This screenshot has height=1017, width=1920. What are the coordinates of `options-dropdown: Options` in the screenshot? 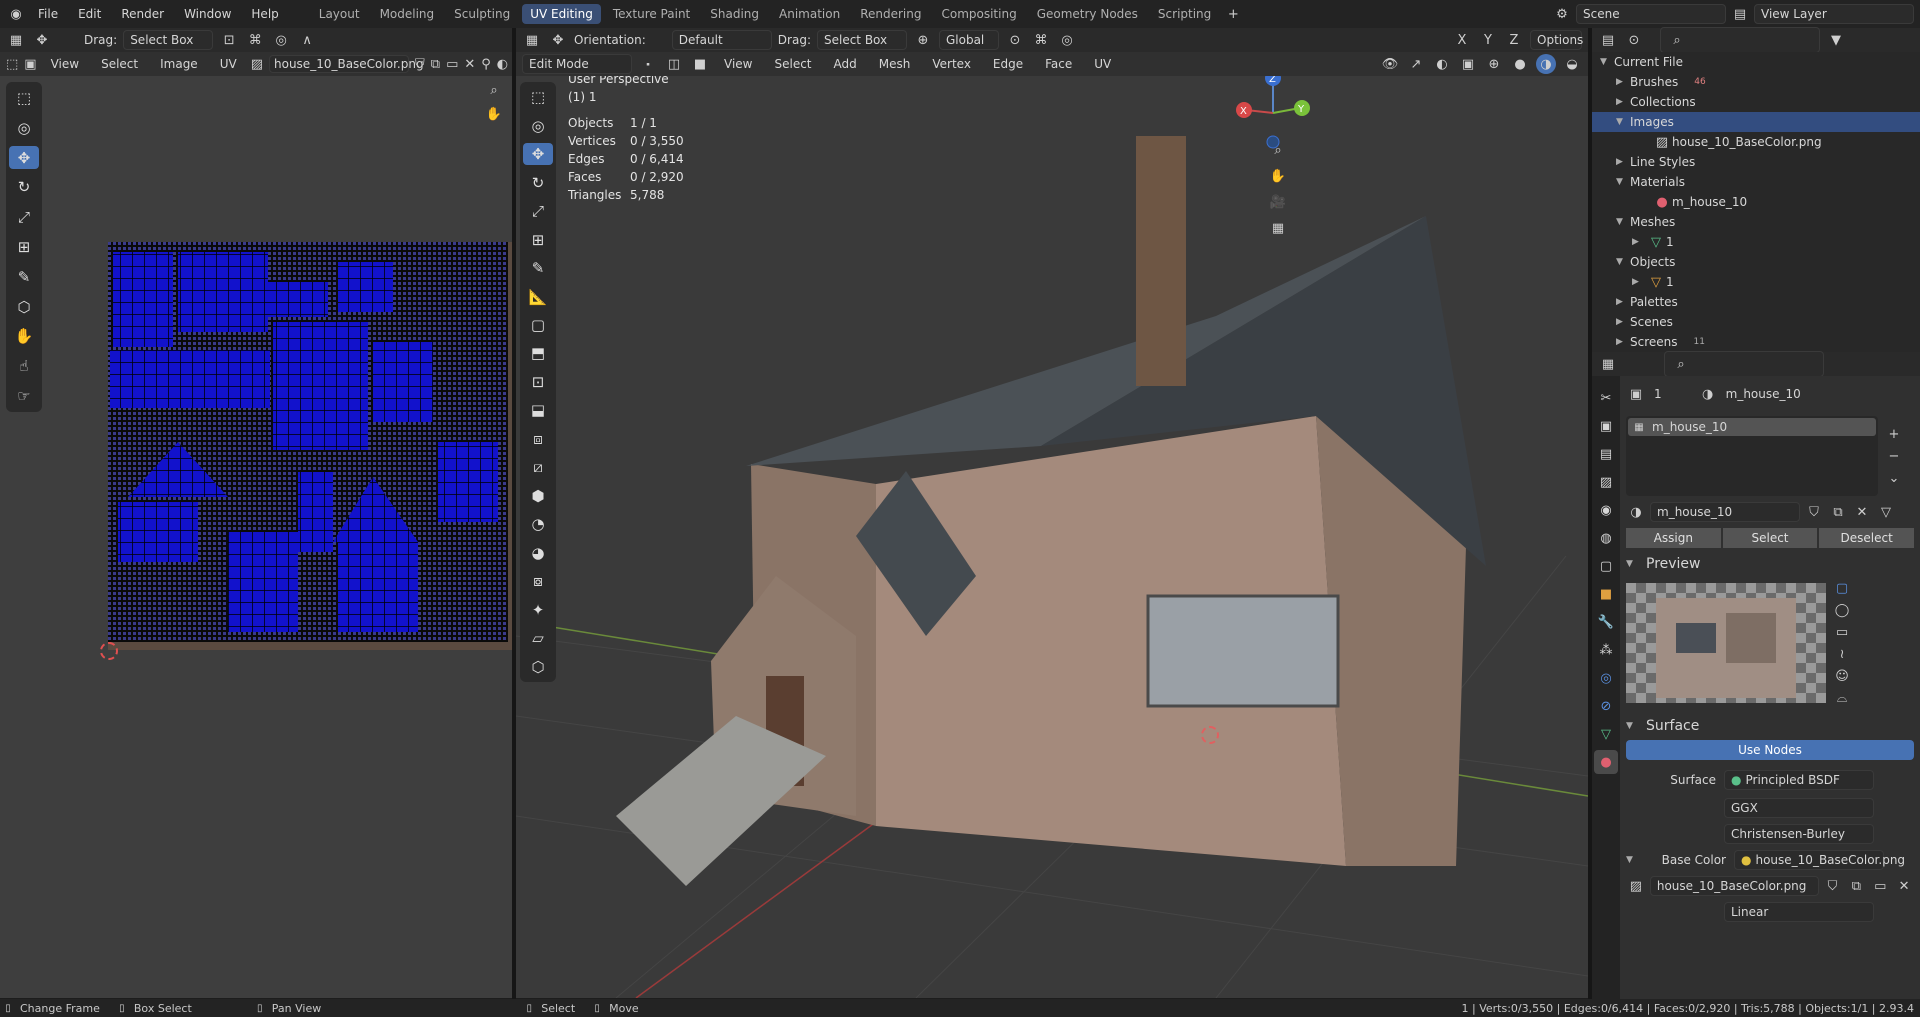 It's located at (1556, 40).